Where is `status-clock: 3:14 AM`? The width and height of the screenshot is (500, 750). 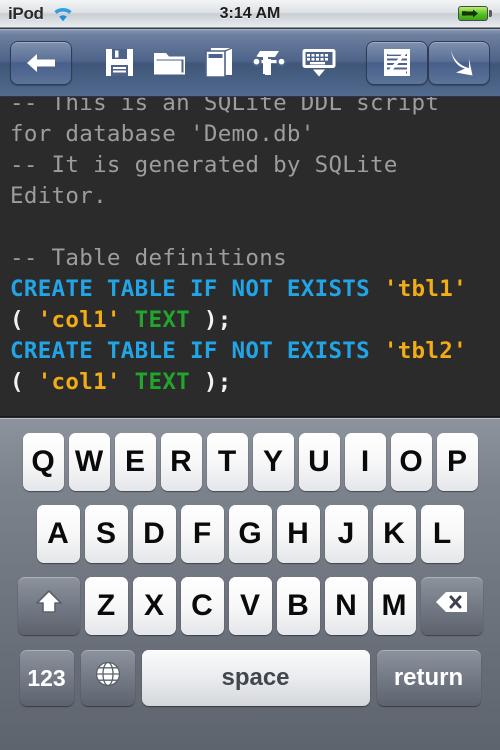 status-clock: 3:14 AM is located at coordinates (250, 13).